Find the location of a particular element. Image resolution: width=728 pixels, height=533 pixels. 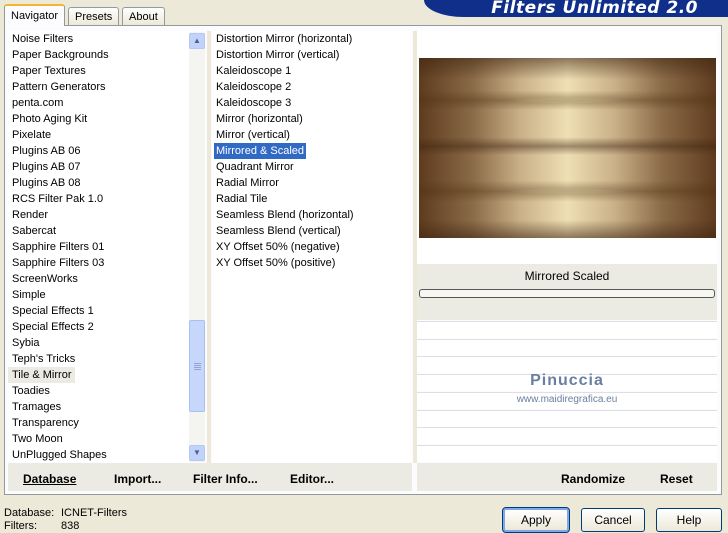

category-item: Pixelate is located at coordinates (98, 135).